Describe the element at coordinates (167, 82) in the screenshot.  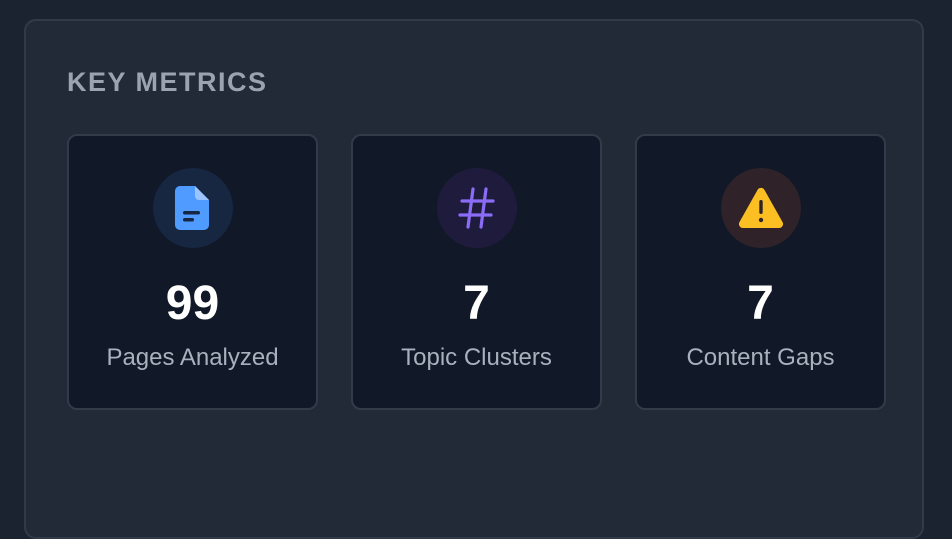
I see `panel-title: KEY METRICS` at that location.